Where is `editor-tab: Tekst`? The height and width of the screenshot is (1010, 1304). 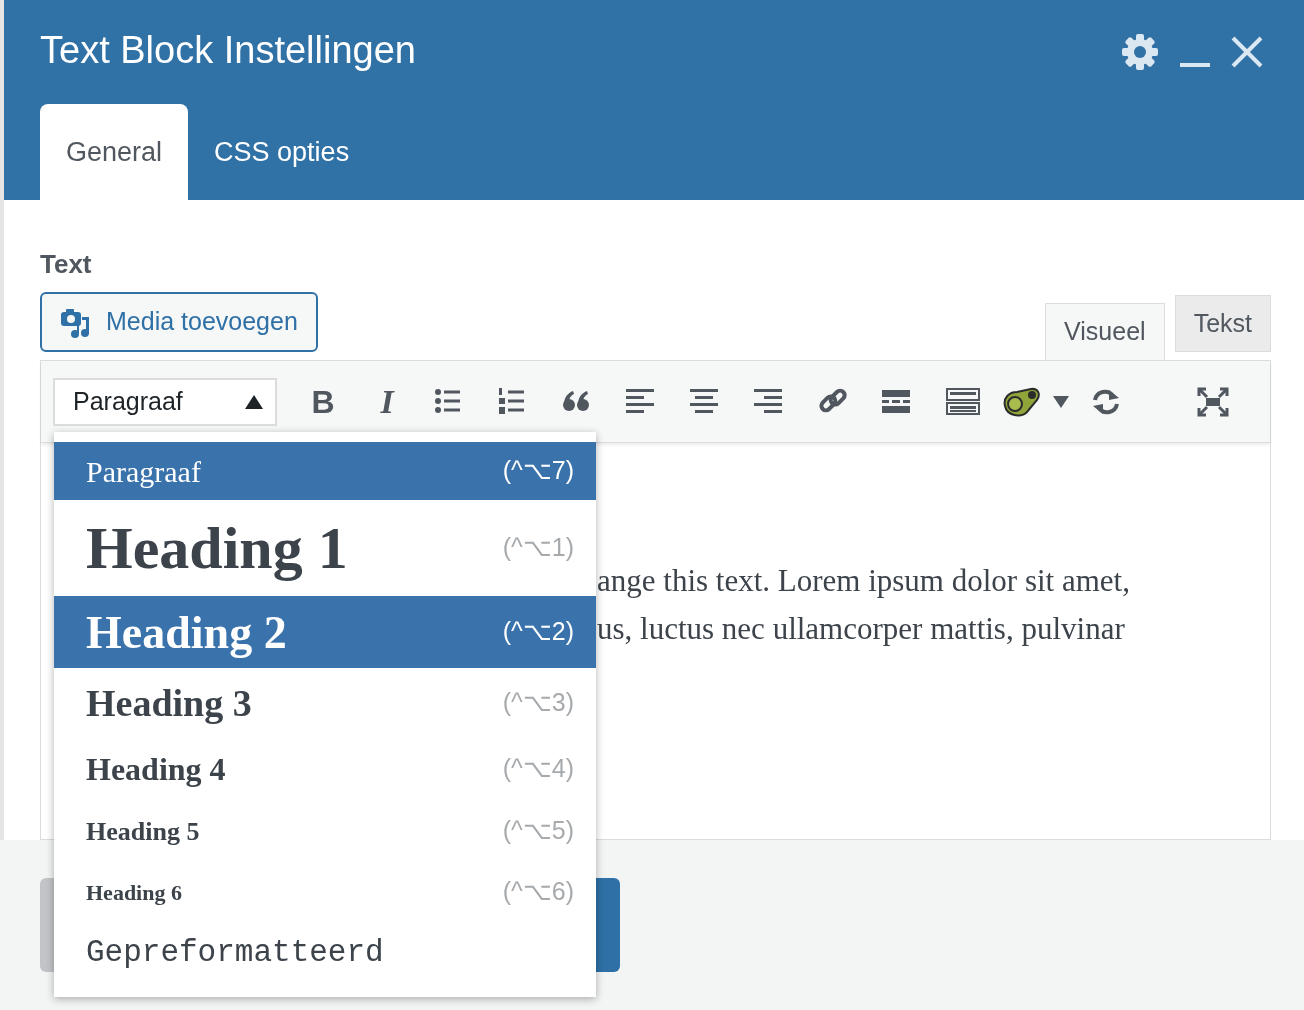
editor-tab: Tekst is located at coordinates (1222, 323).